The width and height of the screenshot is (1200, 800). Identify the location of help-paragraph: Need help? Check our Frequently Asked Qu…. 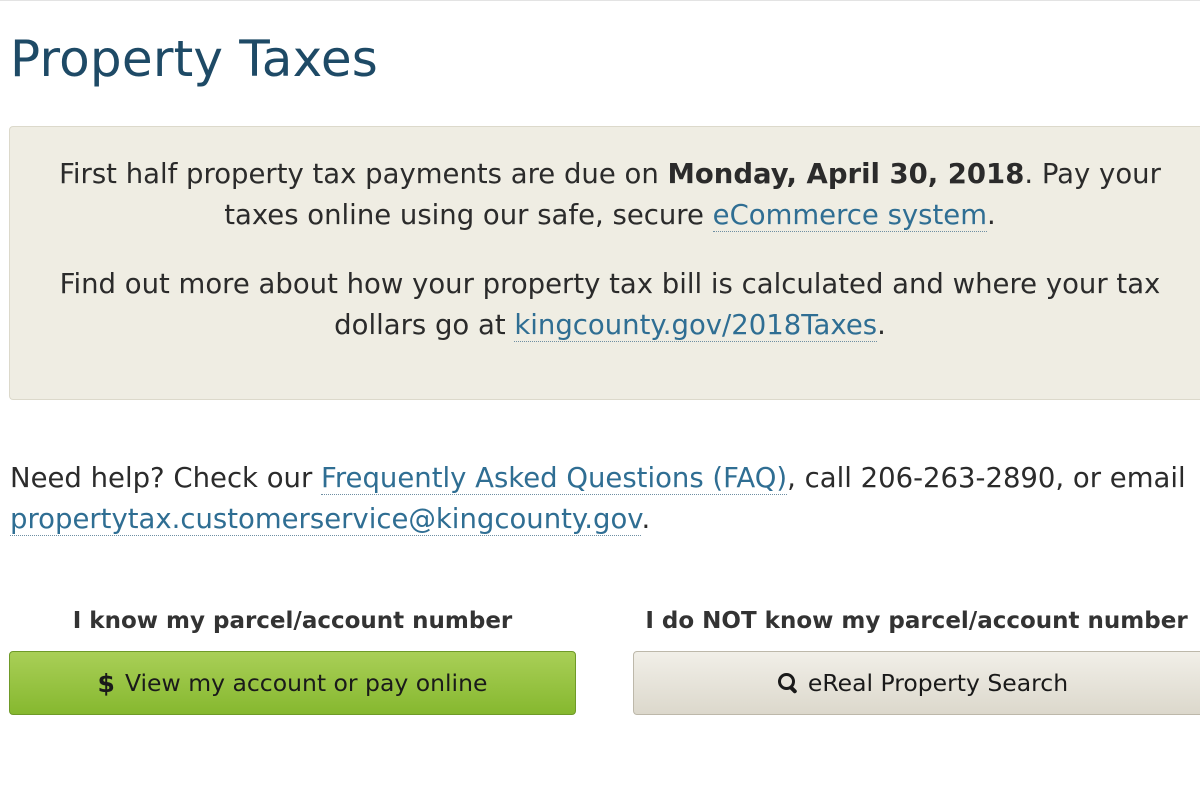
(602, 499).